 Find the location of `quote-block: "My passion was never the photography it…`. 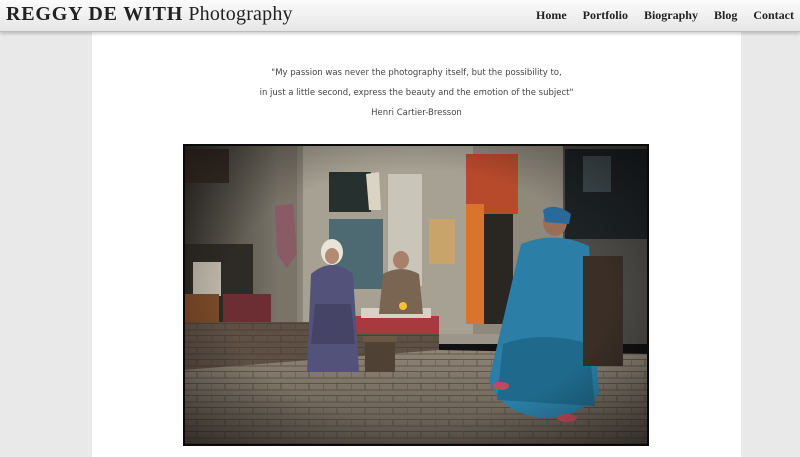

quote-block: "My passion was never the photography it… is located at coordinates (416, 98).